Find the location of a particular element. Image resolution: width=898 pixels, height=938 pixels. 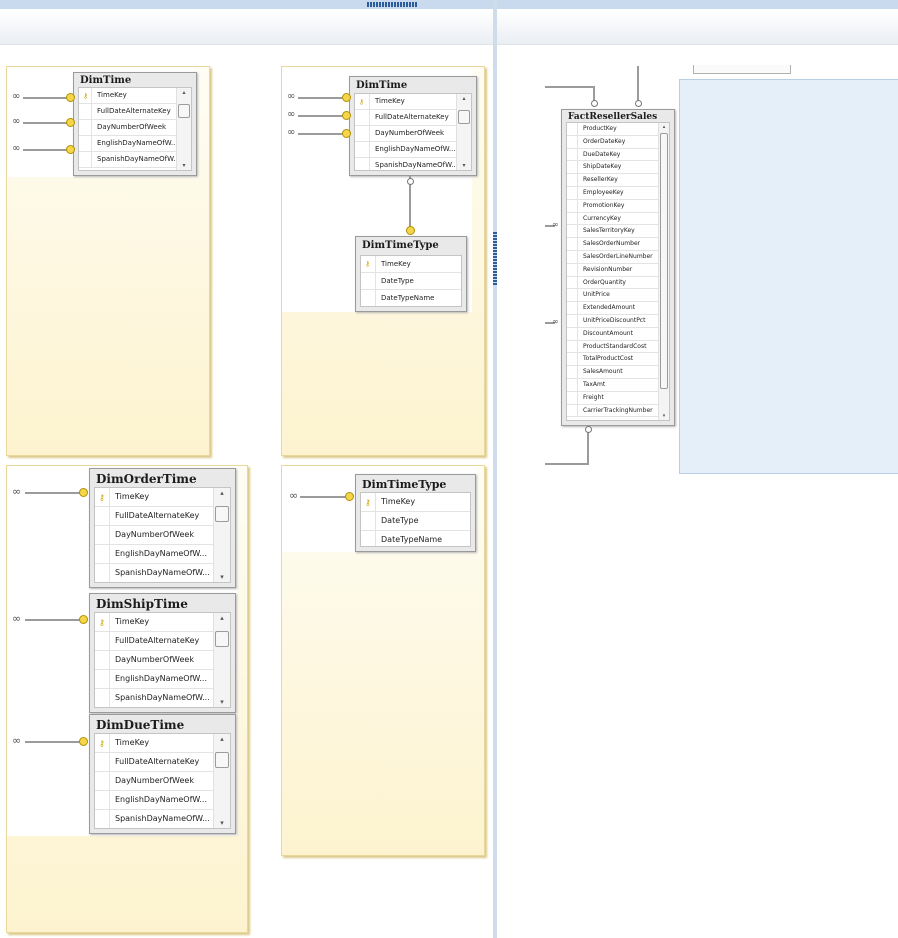

column-row: SalesOrderLineNumber is located at coordinates (613, 257).